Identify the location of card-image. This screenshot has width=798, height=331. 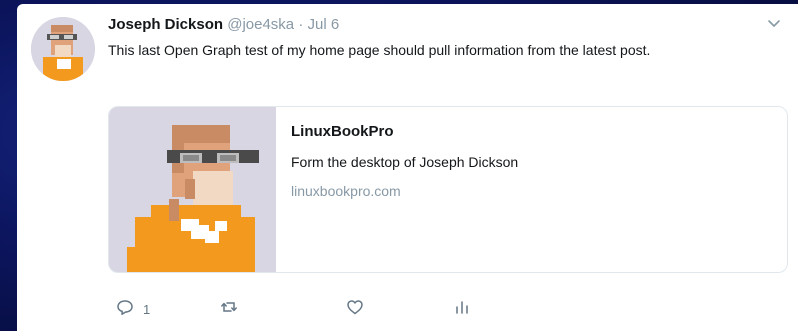
(192, 189).